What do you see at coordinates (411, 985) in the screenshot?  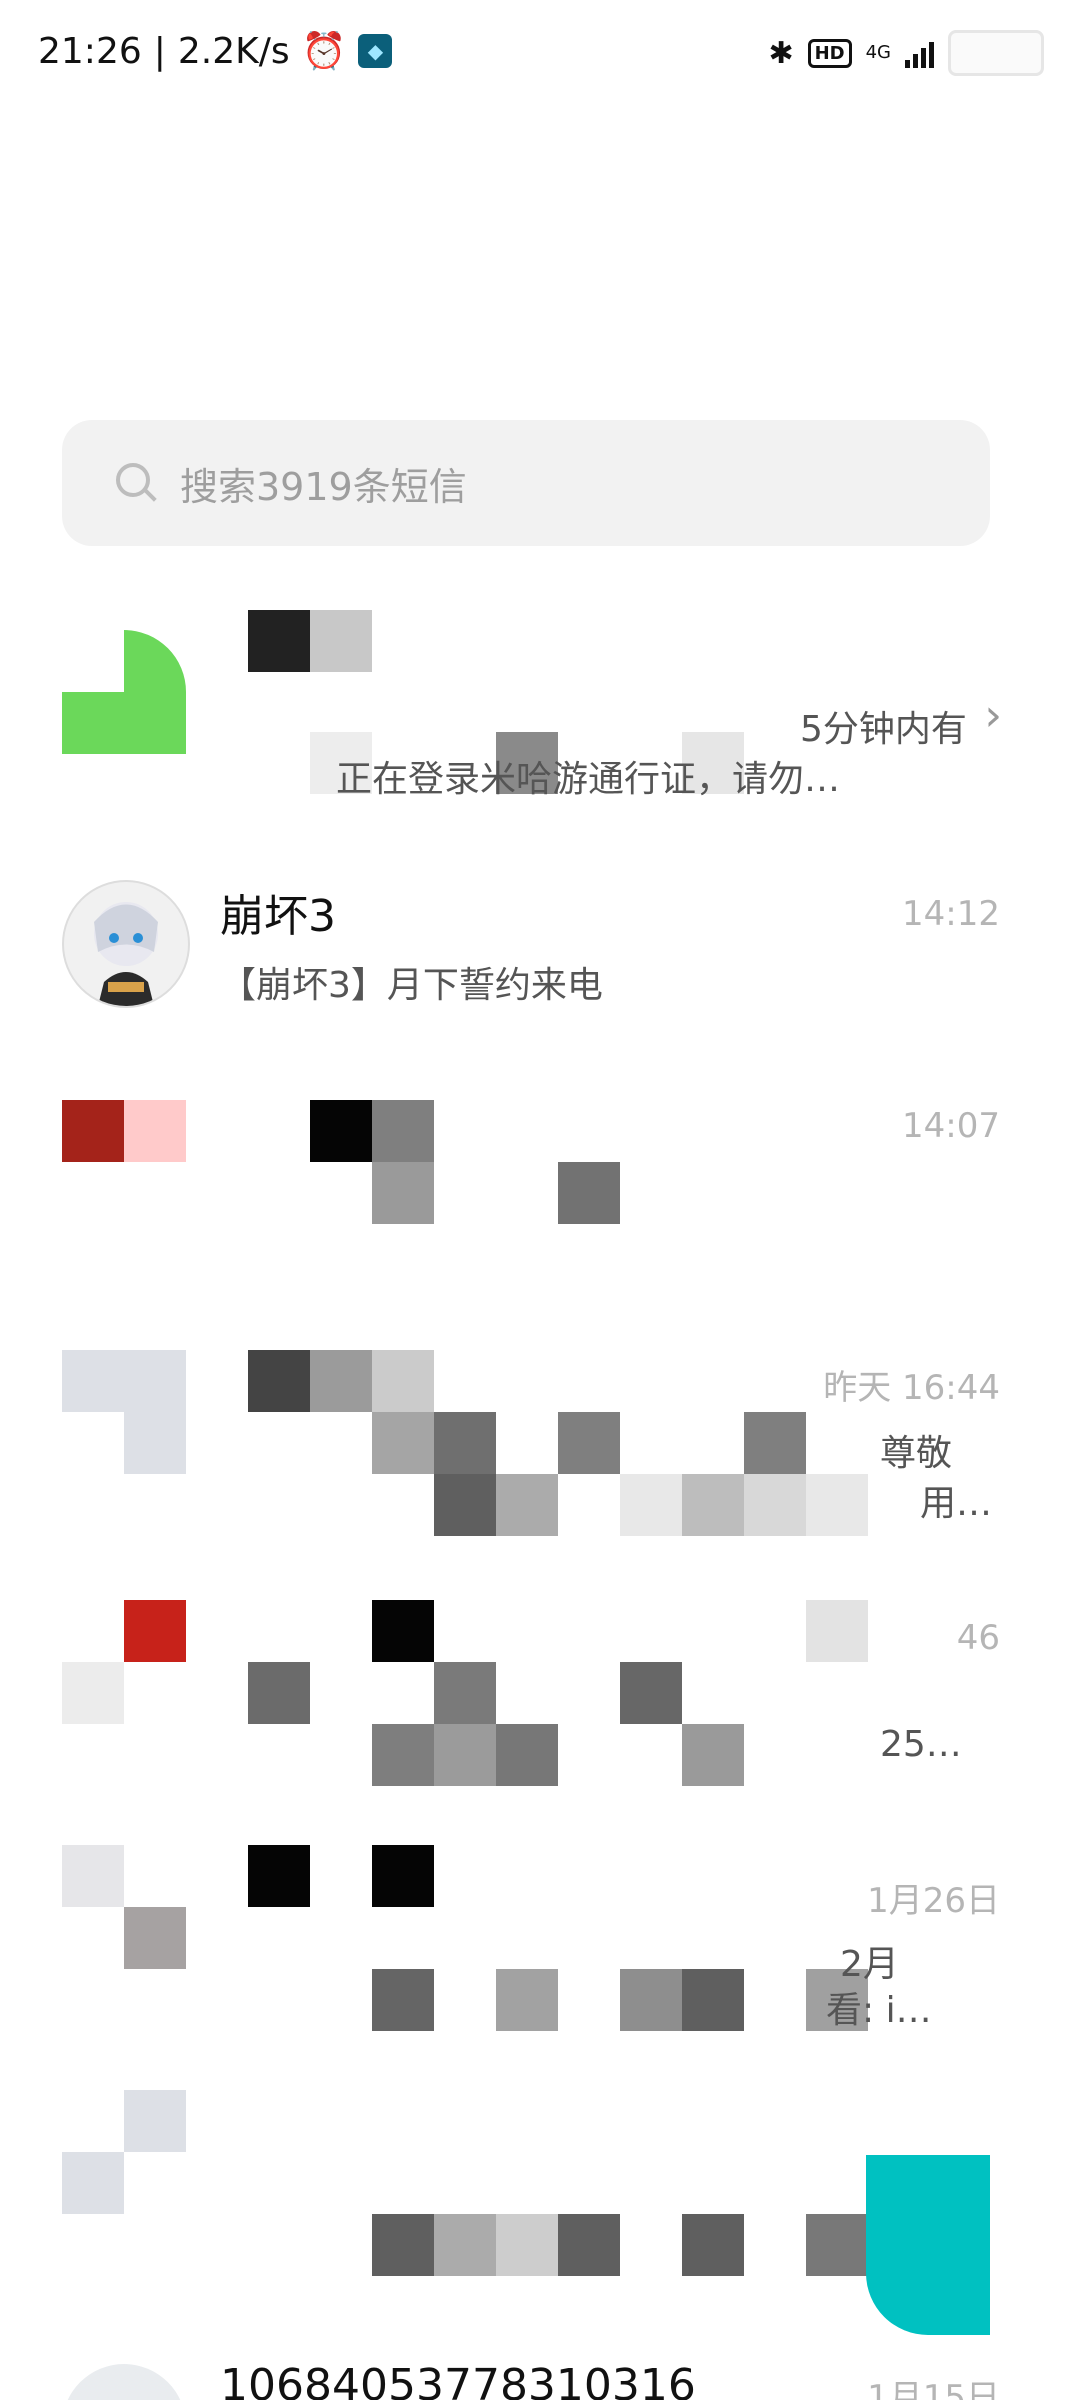 I see `message-preview: 【崩坏3】月下誓约来电` at bounding box center [411, 985].